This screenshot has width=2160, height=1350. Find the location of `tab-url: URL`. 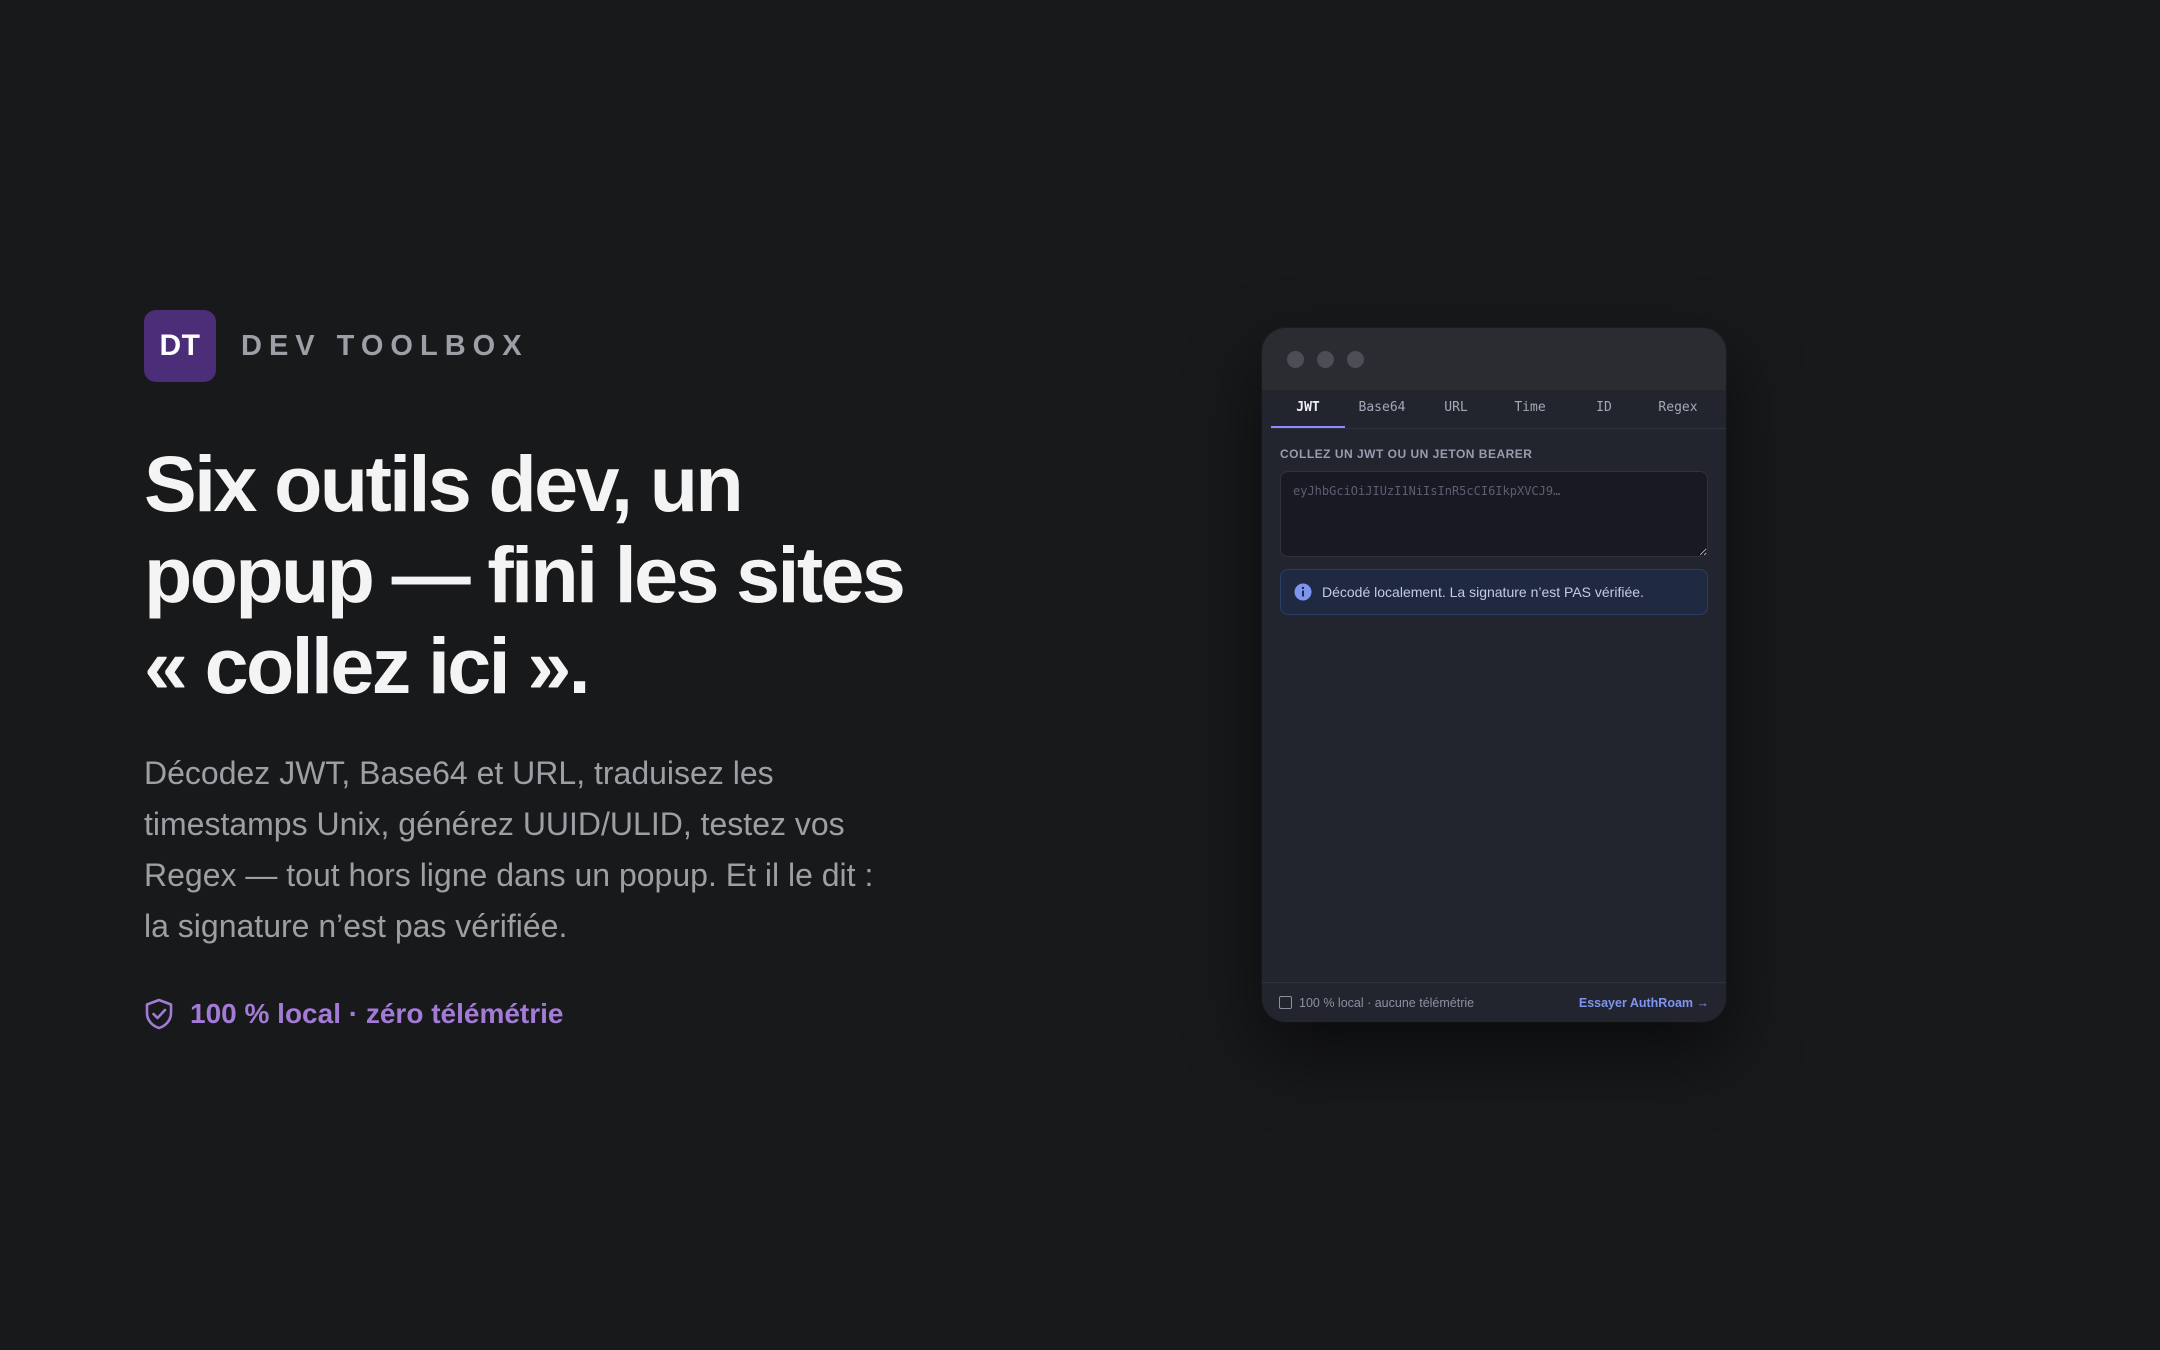

tab-url: URL is located at coordinates (1456, 409).